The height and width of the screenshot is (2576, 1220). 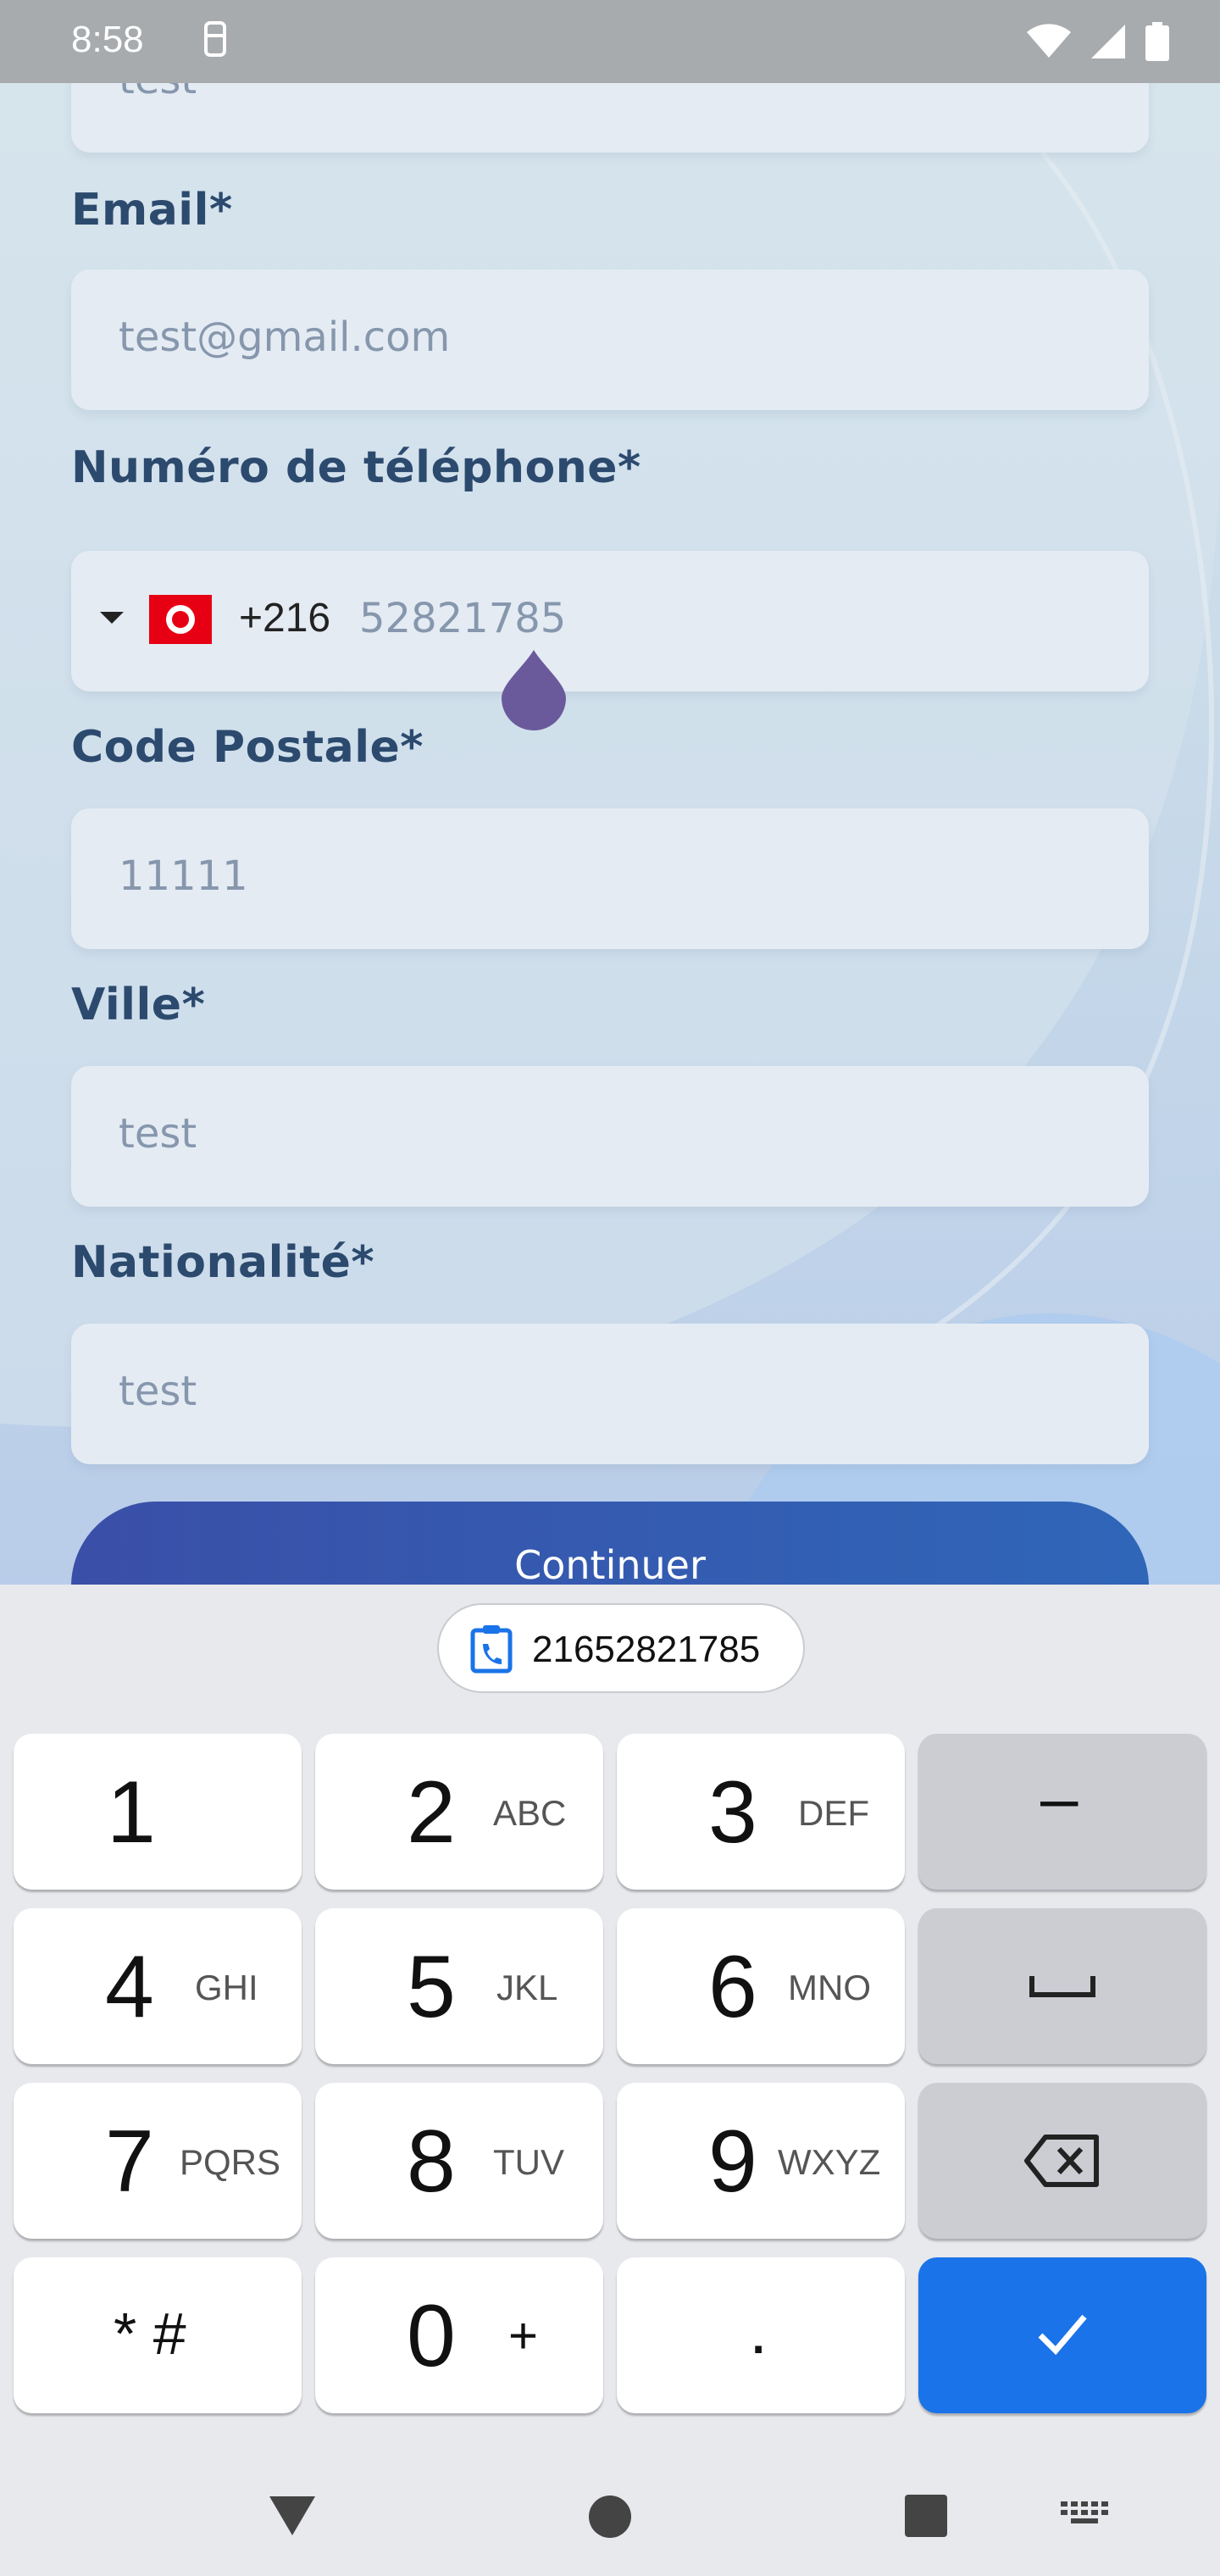 What do you see at coordinates (646, 1649) in the screenshot?
I see `suggestion-text: 21652821785` at bounding box center [646, 1649].